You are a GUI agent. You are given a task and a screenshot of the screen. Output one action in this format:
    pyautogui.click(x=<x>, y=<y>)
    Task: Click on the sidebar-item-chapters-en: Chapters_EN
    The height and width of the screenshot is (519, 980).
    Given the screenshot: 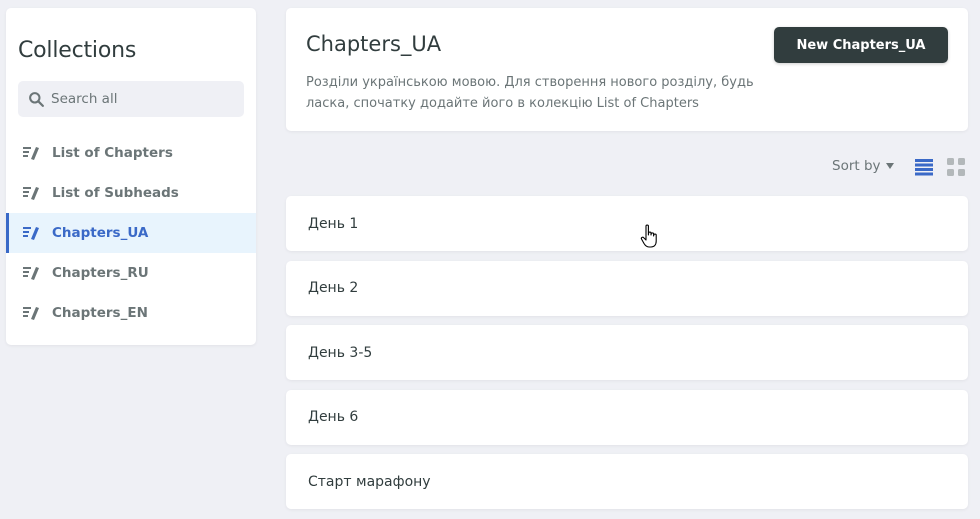 What is the action you would take?
    pyautogui.click(x=131, y=313)
    